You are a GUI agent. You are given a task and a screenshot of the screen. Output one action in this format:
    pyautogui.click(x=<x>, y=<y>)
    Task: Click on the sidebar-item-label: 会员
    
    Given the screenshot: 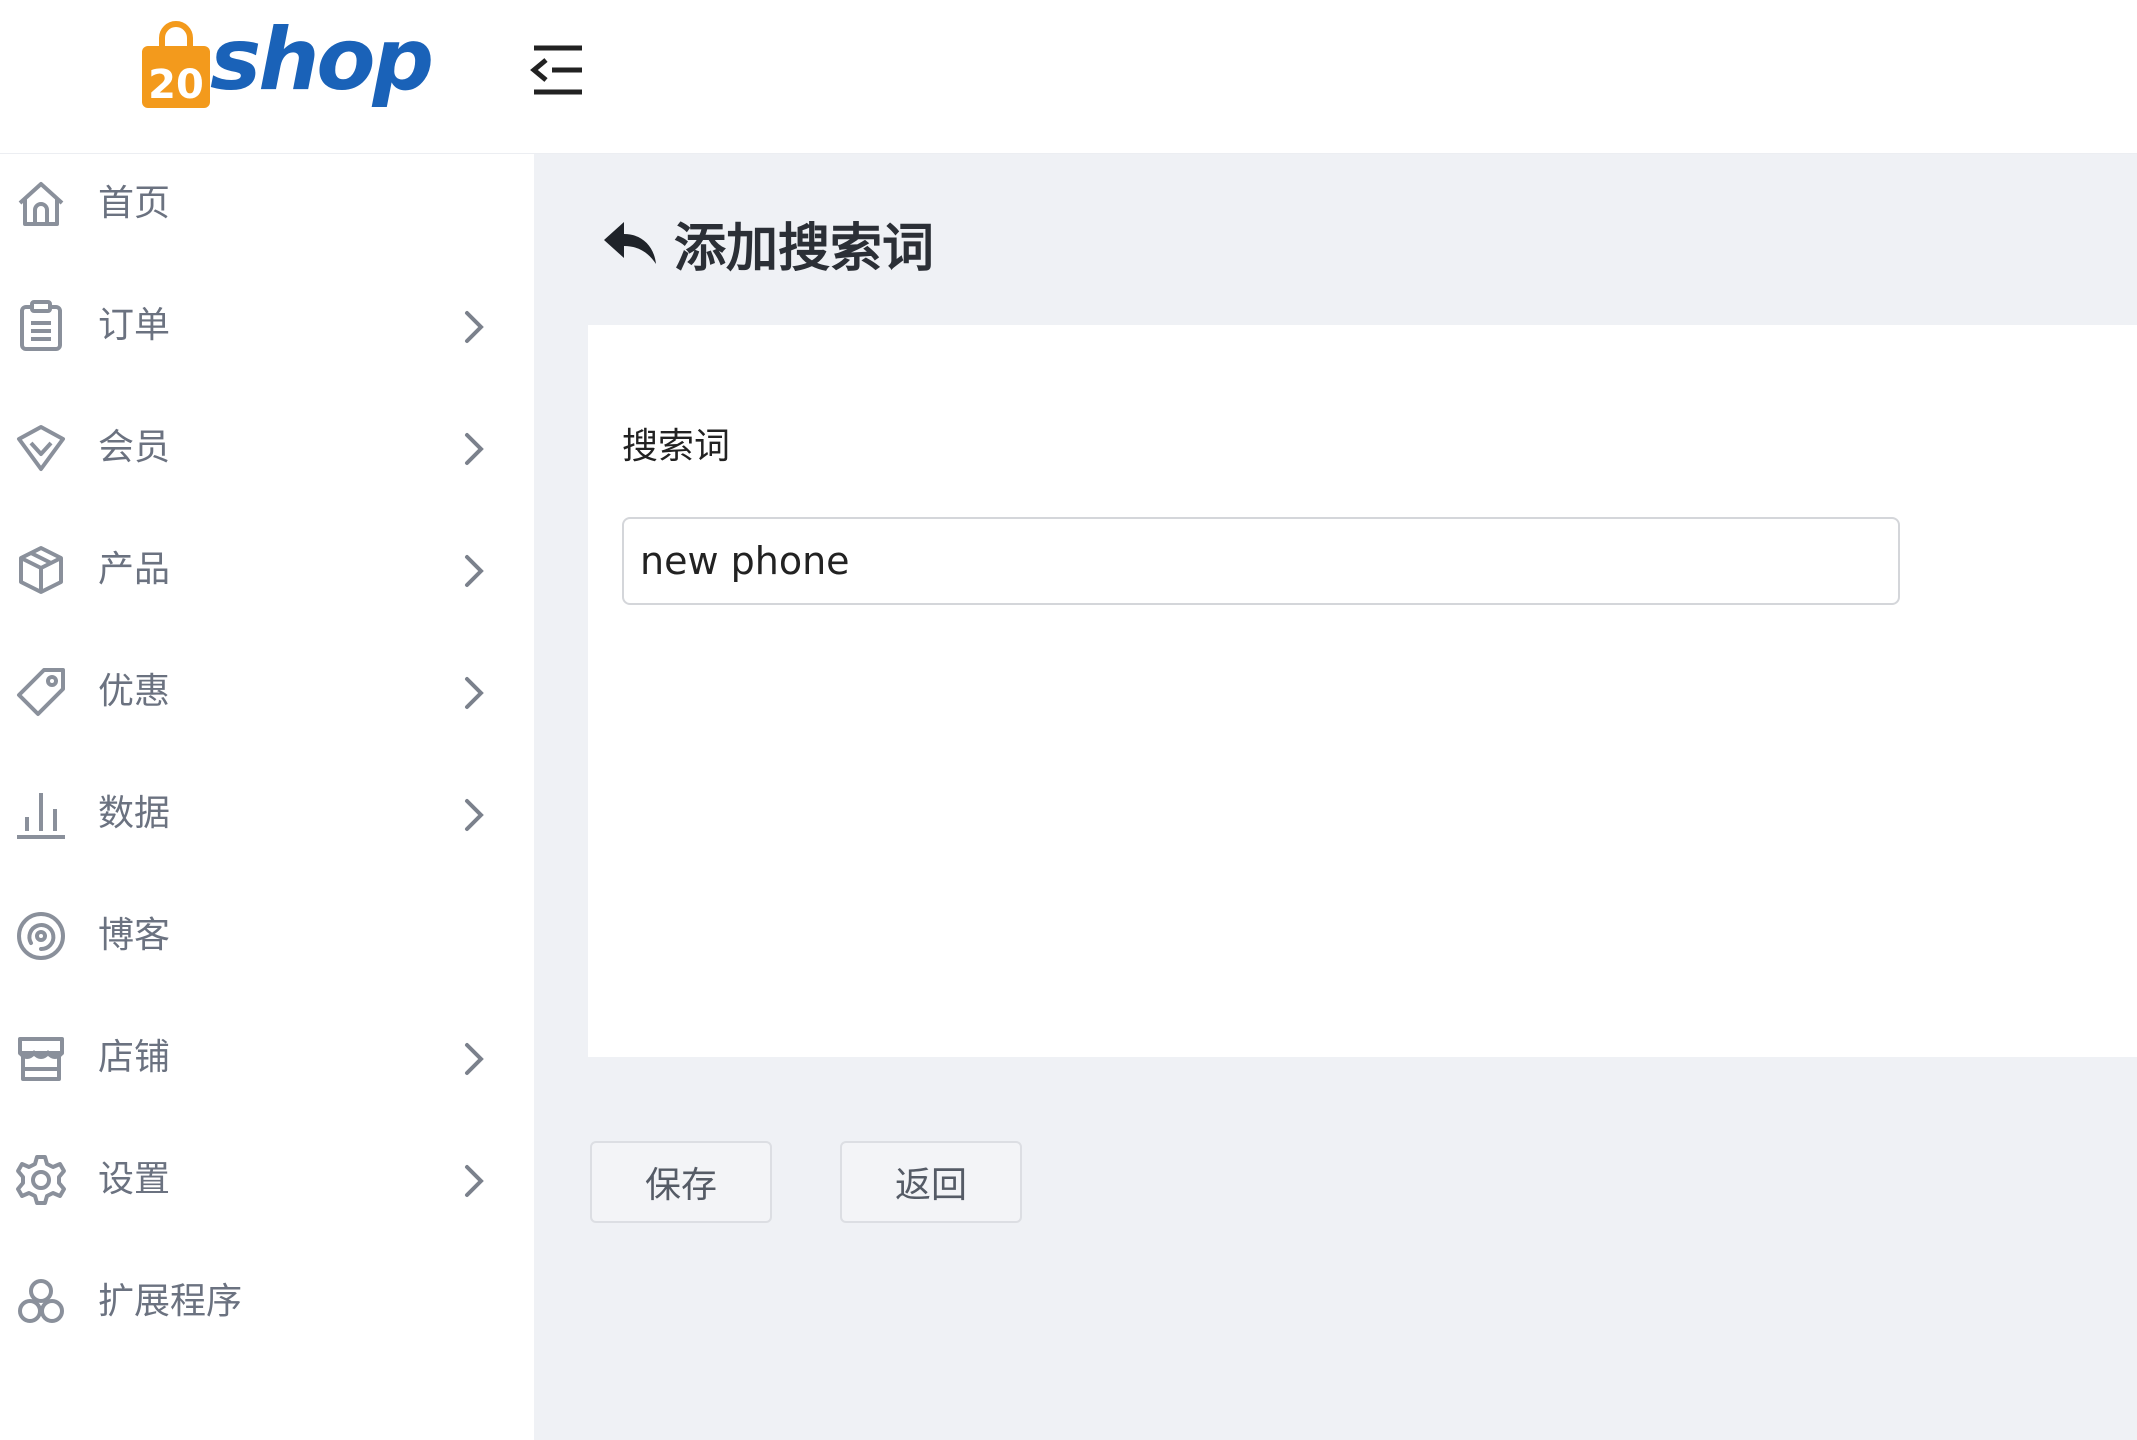 What is the action you would take?
    pyautogui.click(x=134, y=447)
    